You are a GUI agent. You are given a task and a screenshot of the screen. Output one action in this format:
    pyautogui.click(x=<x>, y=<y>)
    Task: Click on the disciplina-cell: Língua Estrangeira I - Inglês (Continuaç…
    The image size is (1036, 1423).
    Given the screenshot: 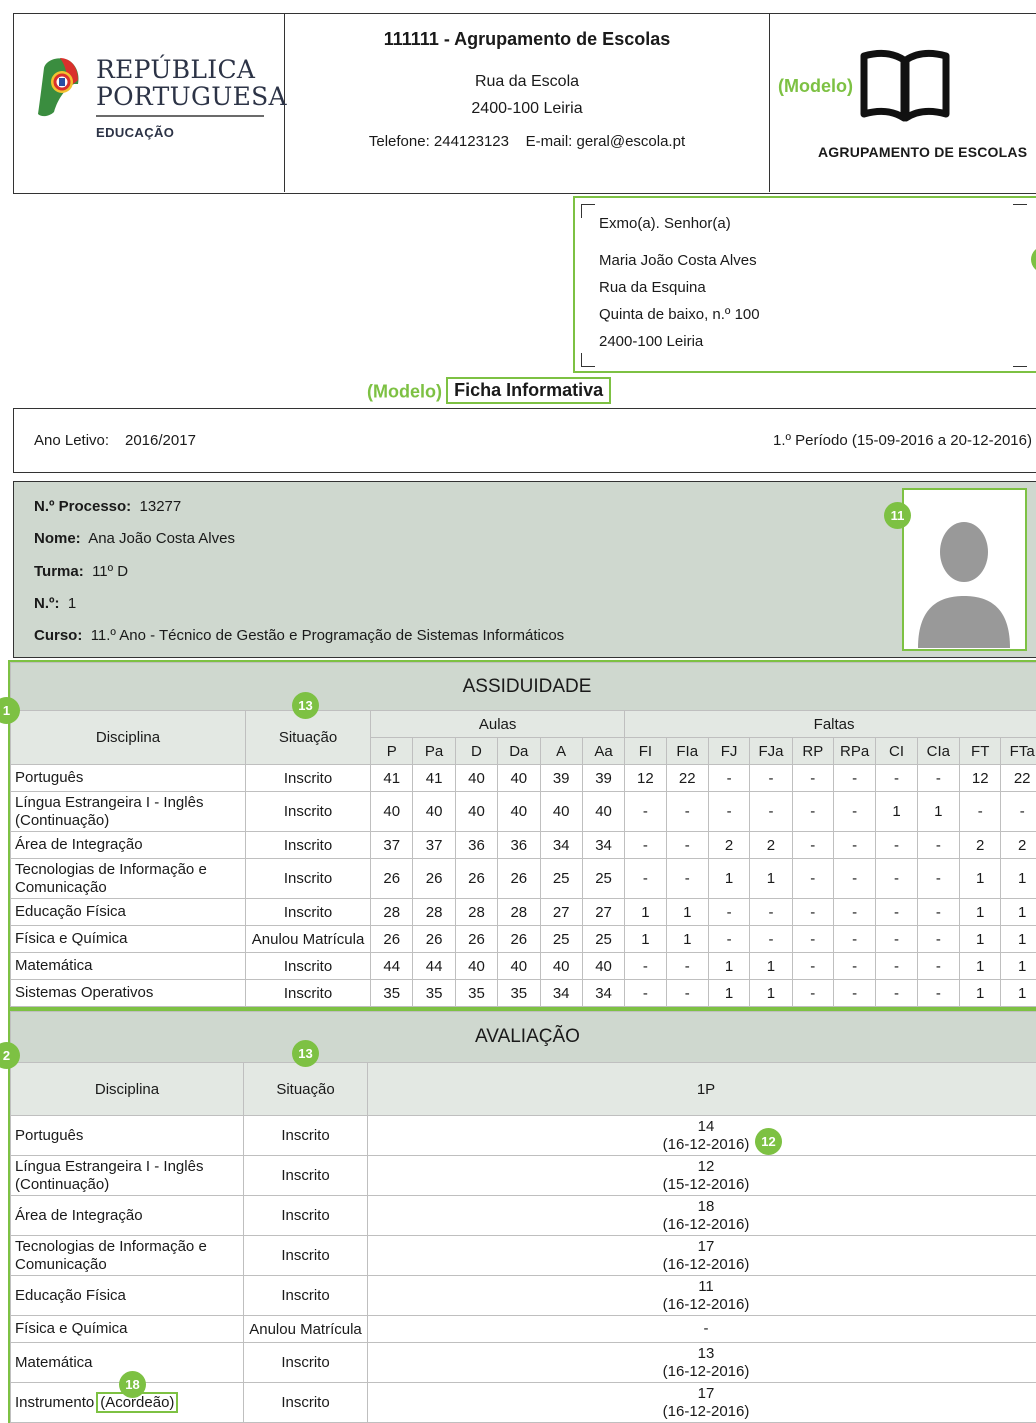 What is the action you would take?
    pyautogui.click(x=127, y=1175)
    